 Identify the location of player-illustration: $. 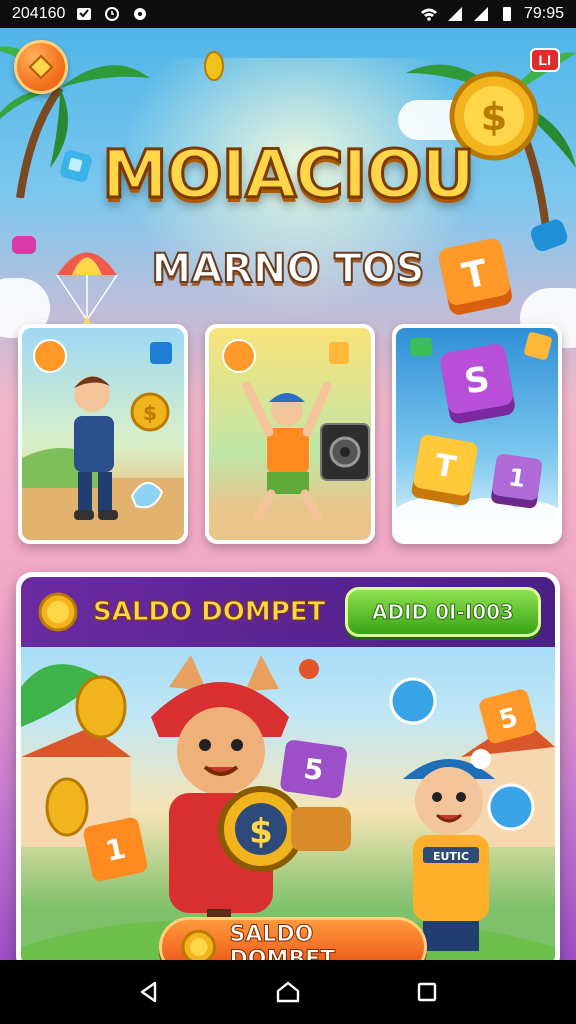
(103, 439).